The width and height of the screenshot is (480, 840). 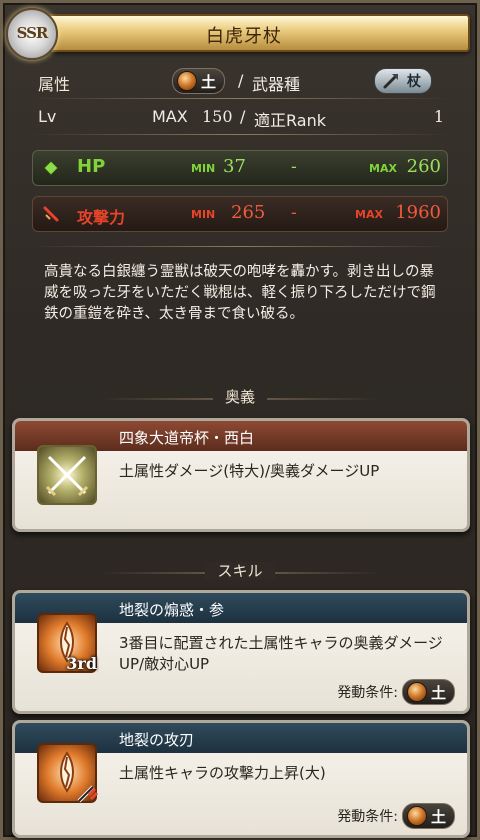 What do you see at coordinates (369, 214) in the screenshot?
I see `atk-max-label: MAX` at bounding box center [369, 214].